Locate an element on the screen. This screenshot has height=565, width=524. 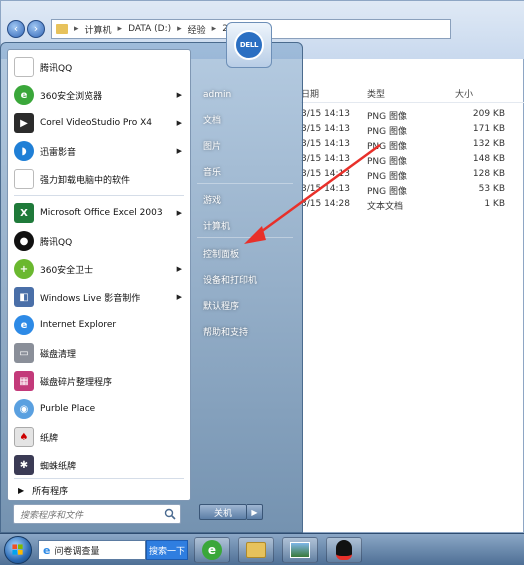
search-input: 搜索程序和文件 is located at coordinates (97, 514).